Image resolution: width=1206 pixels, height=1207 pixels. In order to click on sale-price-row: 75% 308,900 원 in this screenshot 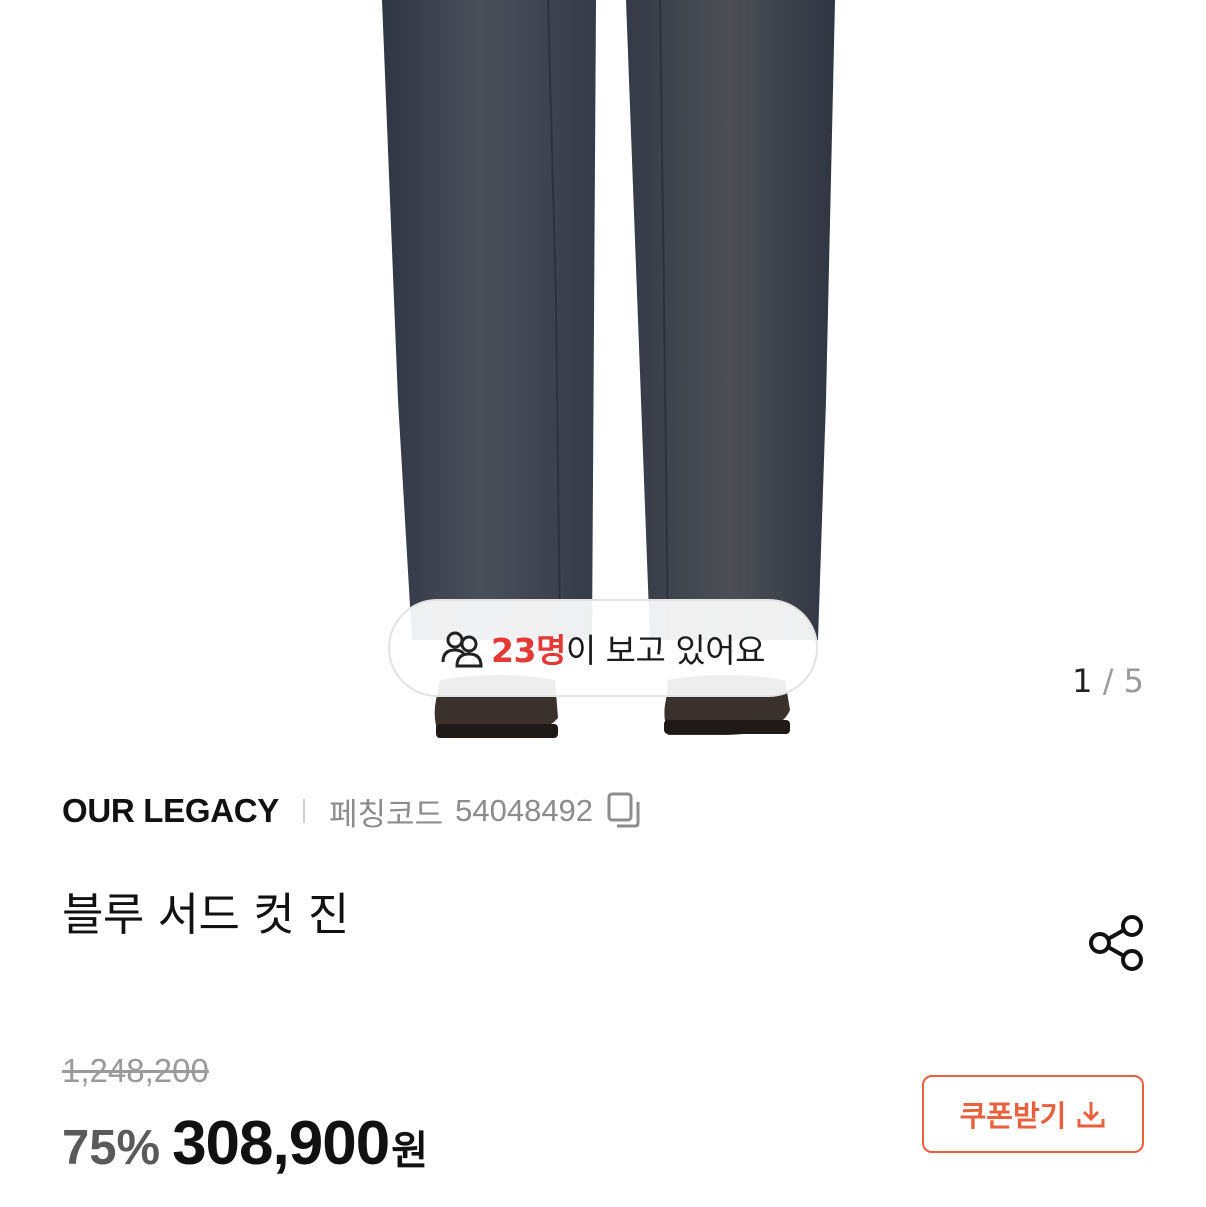, I will do `click(245, 1143)`.